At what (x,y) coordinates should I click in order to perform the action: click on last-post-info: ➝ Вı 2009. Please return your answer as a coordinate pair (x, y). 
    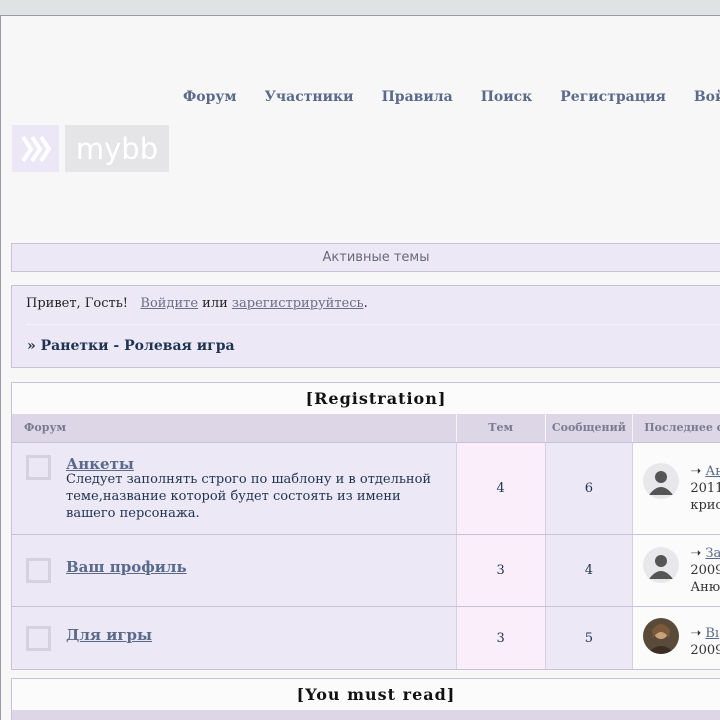
    Looking at the image, I should click on (705, 642).